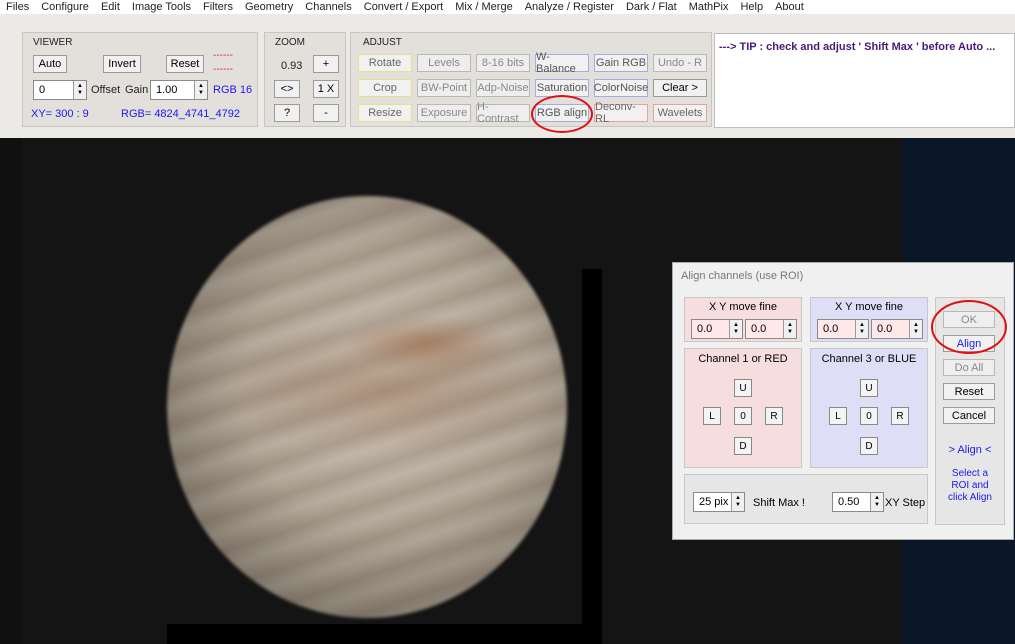 The image size is (1015, 644). Describe the element at coordinates (621, 63) in the screenshot. I see `gain-rgb-button: Gain RGB` at that location.